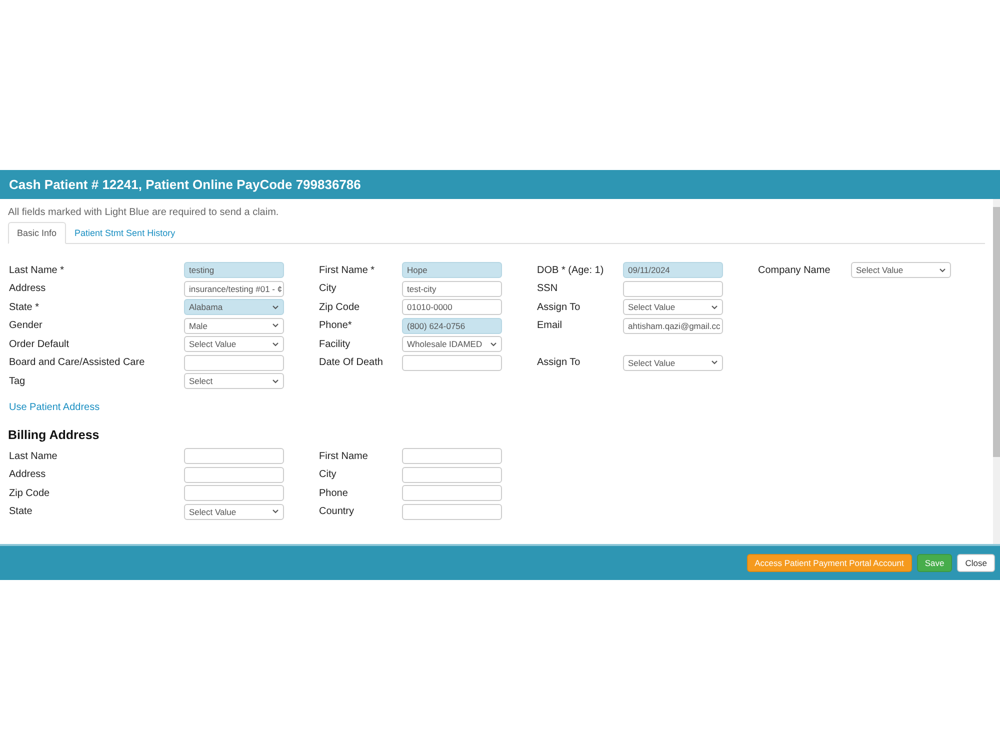 The image size is (1000, 750). I want to click on field-label: Date Of Death, so click(351, 363).